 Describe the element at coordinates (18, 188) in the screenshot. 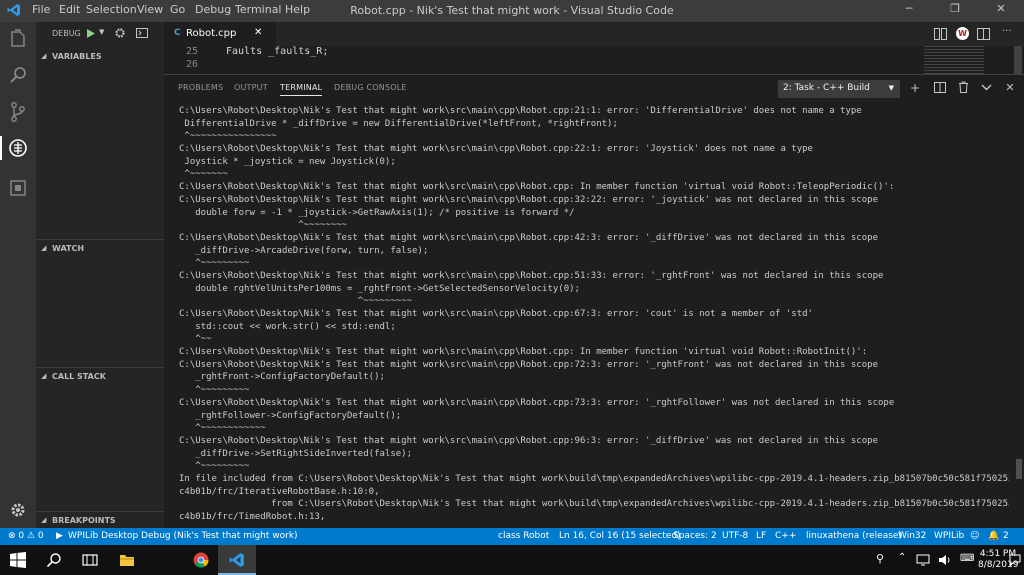

I see `extensions-icon` at that location.